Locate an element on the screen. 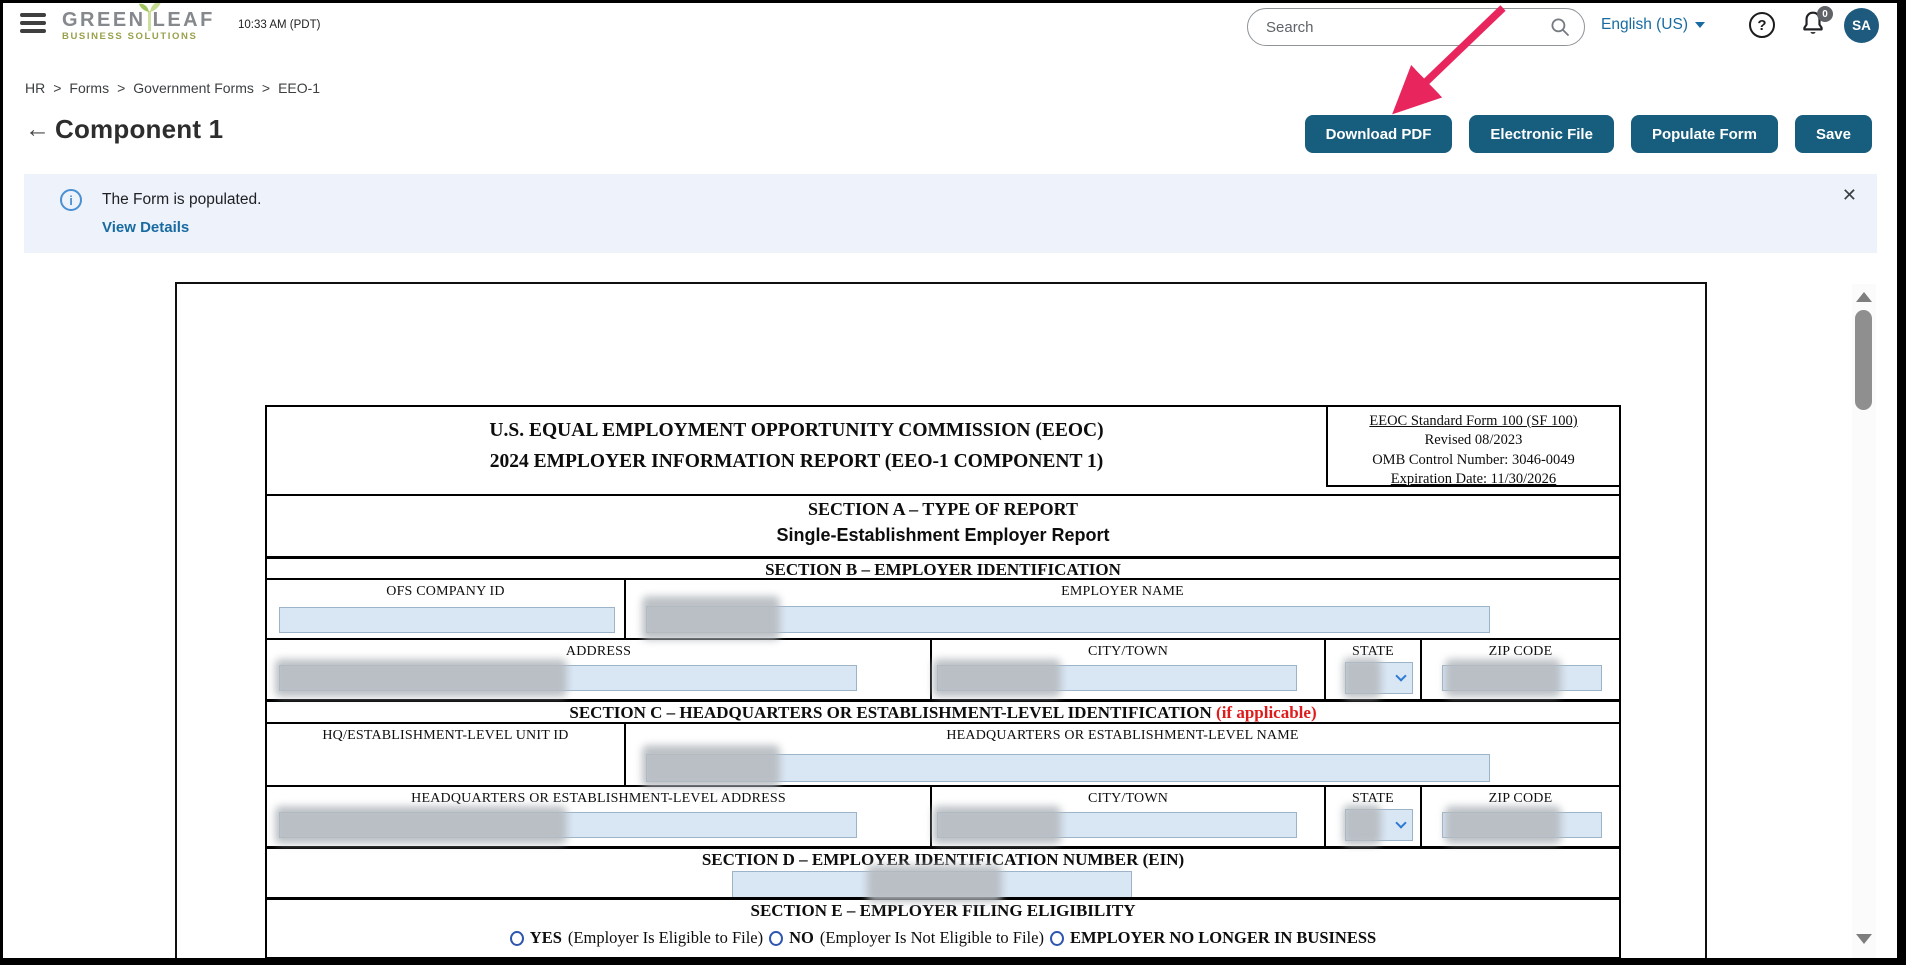 This screenshot has height=965, width=1906. redacted-employer-name is located at coordinates (711, 618).